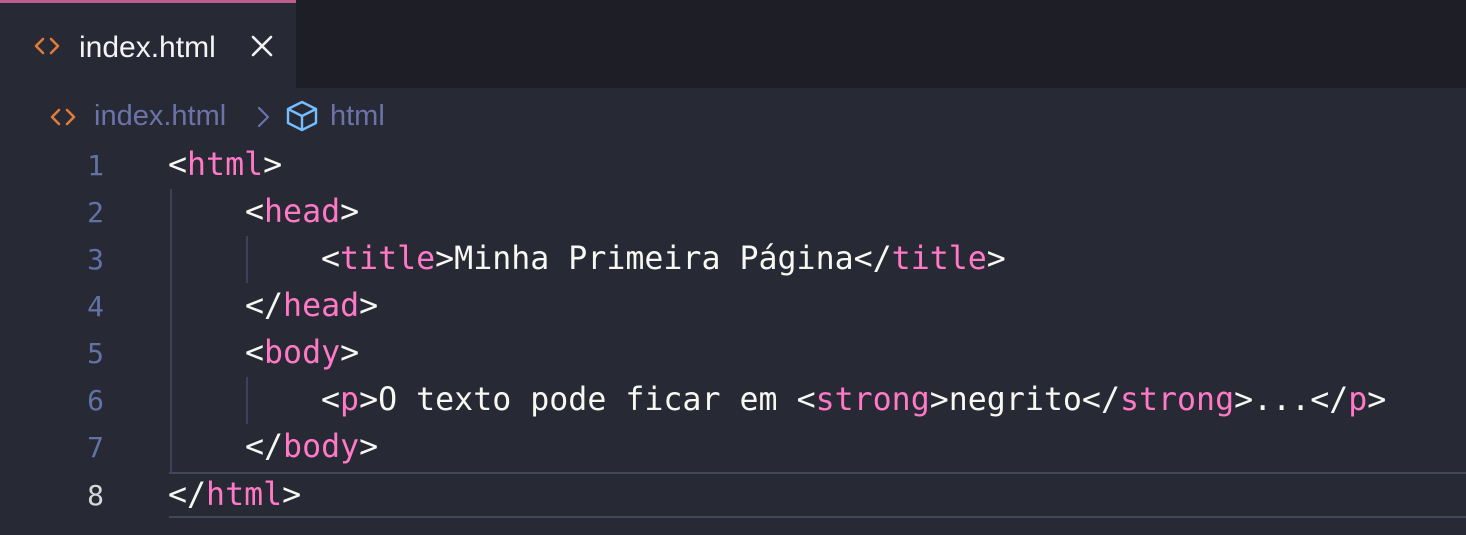 The image size is (1466, 535). Describe the element at coordinates (95, 306) in the screenshot. I see `line-number: 4` at that location.